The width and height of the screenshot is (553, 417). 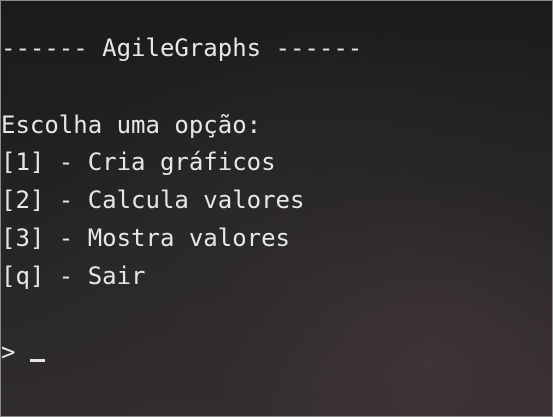 What do you see at coordinates (73, 276) in the screenshot?
I see `menu-option-quit: [q] - Sair` at bounding box center [73, 276].